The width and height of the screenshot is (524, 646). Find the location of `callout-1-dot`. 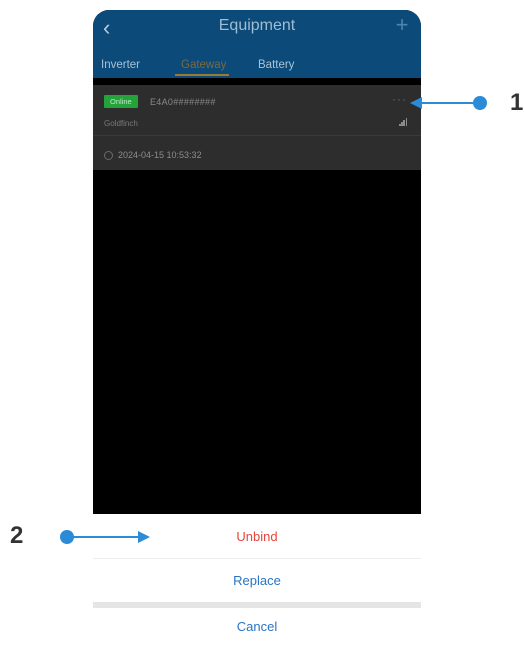

callout-1-dot is located at coordinates (480, 103).